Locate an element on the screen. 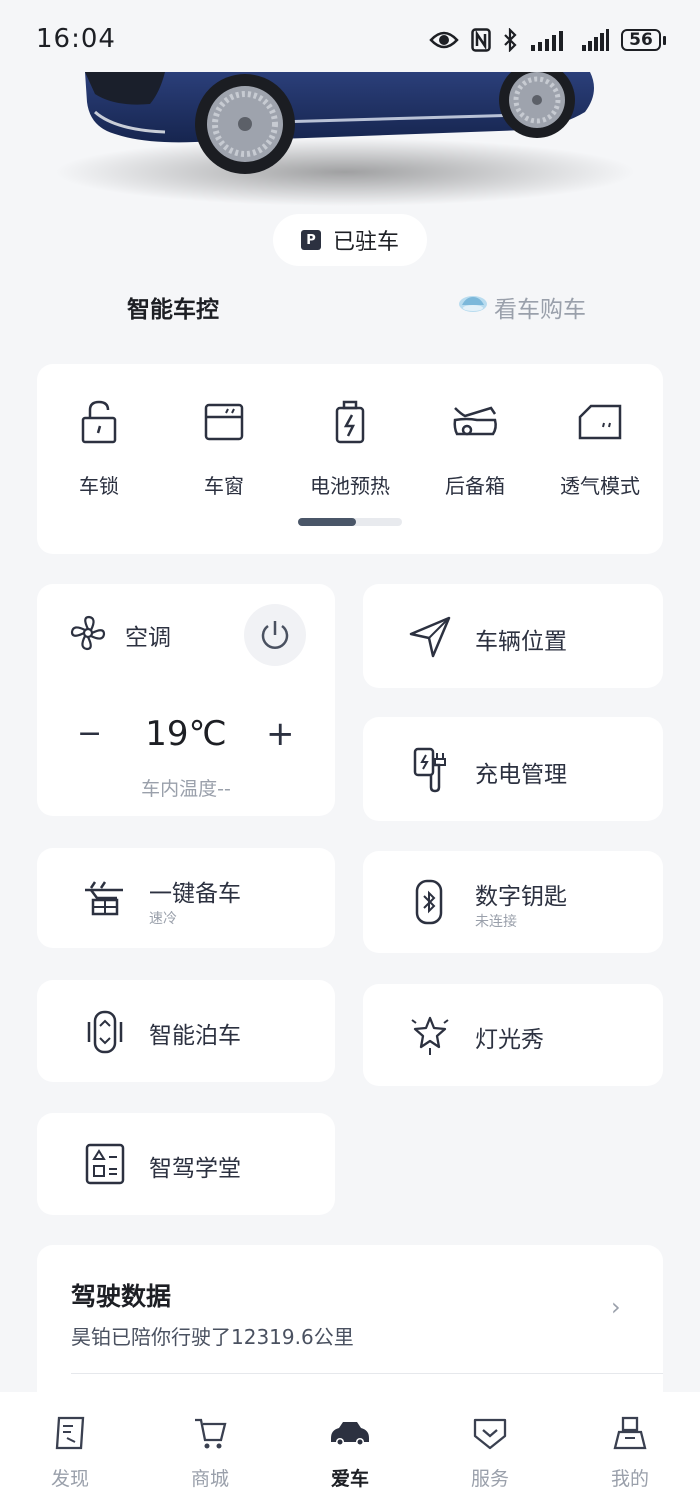 The width and height of the screenshot is (700, 1511). charging-management-title: 充电管理 is located at coordinates (521, 775).